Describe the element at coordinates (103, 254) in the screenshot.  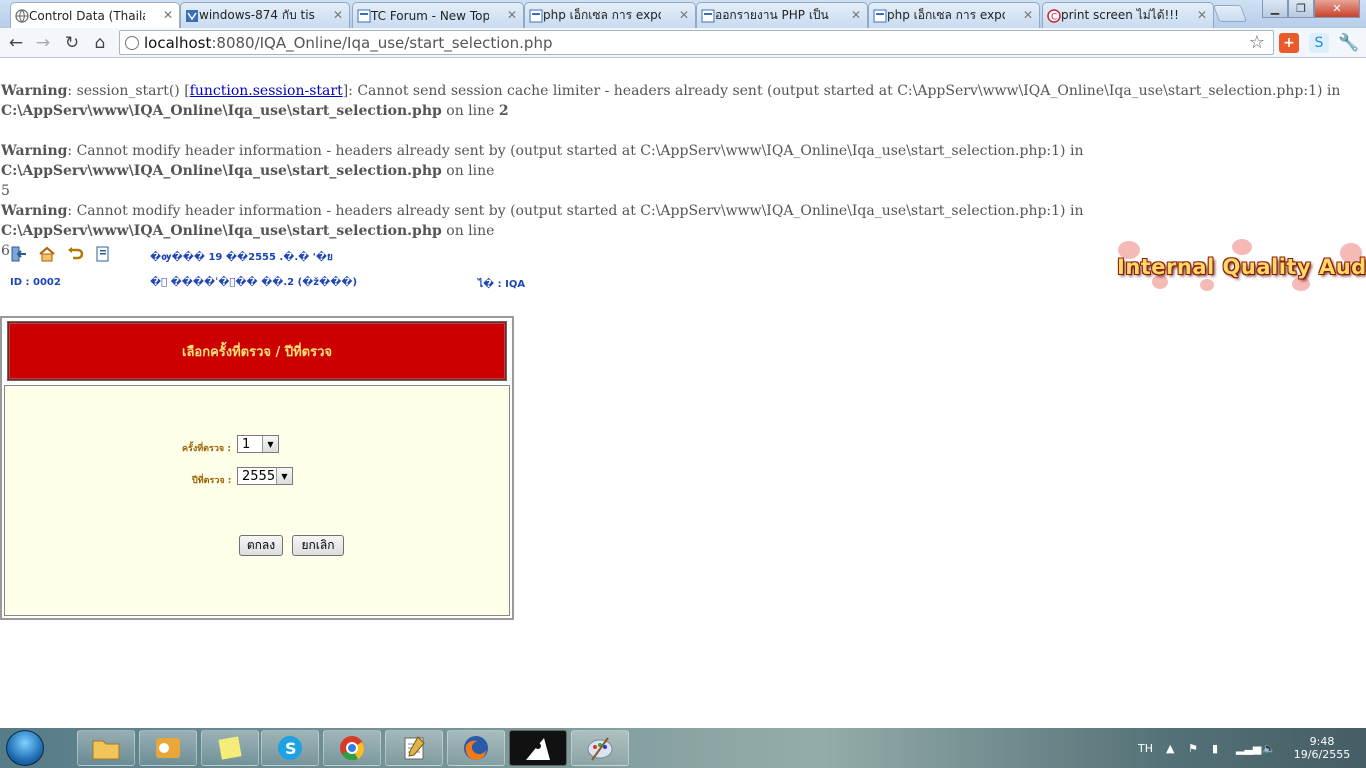
I see `document-icon` at that location.